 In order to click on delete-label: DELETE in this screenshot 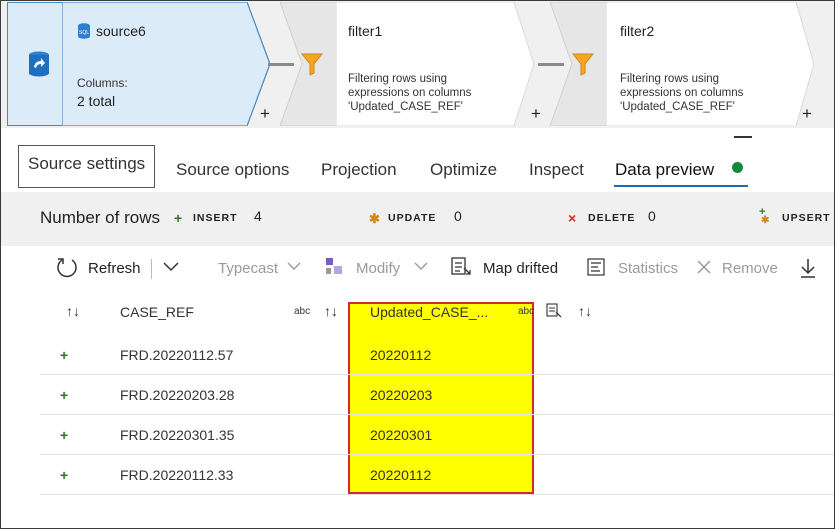, I will do `click(612, 218)`.